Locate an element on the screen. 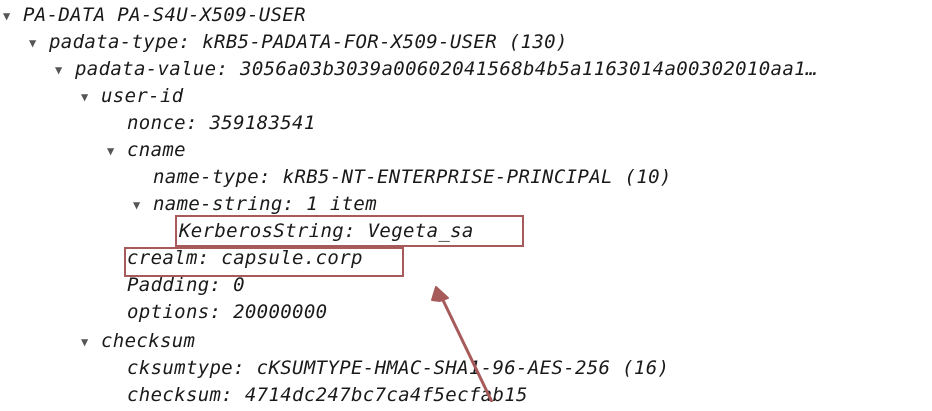  tree-row-label: Padding: 0 is located at coordinates (186, 285).